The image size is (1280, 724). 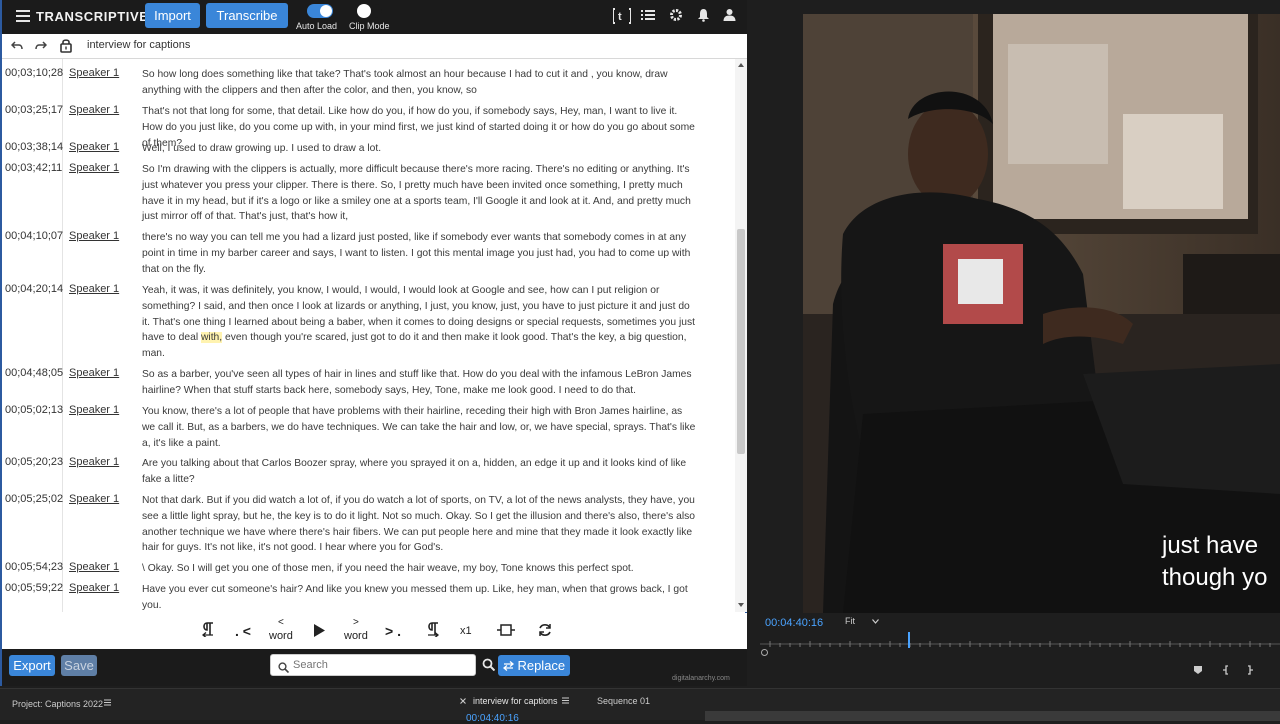 What do you see at coordinates (34, 147) in the screenshot?
I see `row-timecode: 00;03;38;14` at bounding box center [34, 147].